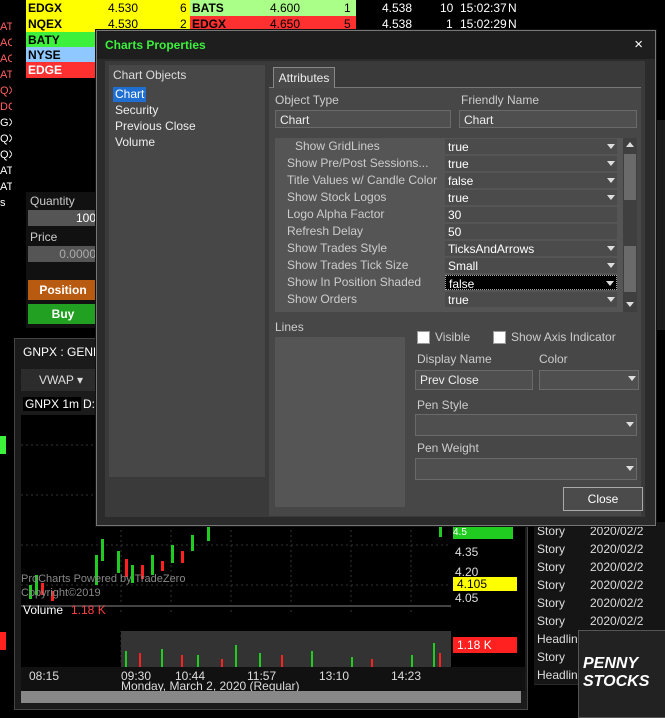  Describe the element at coordinates (531, 231) in the screenshot. I see `property-value-input: 50` at that location.